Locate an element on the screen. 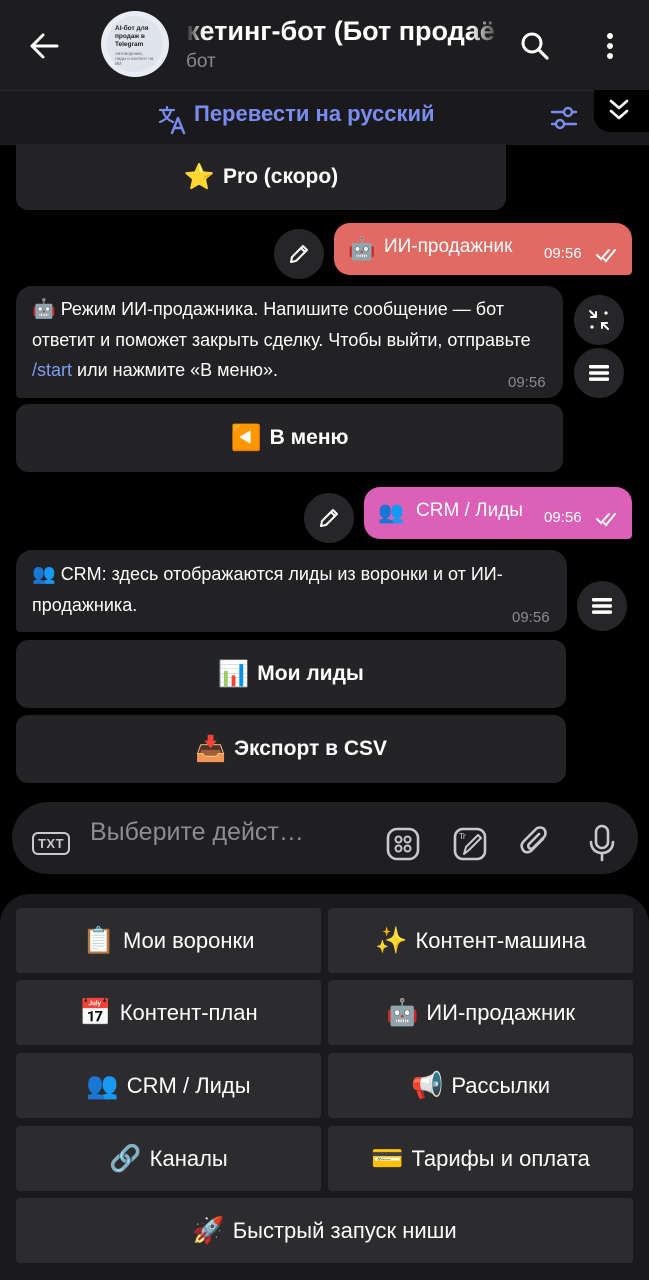 Image resolution: width=649 pixels, height=1280 pixels. credit-card-icon: 💳 is located at coordinates (387, 1158).